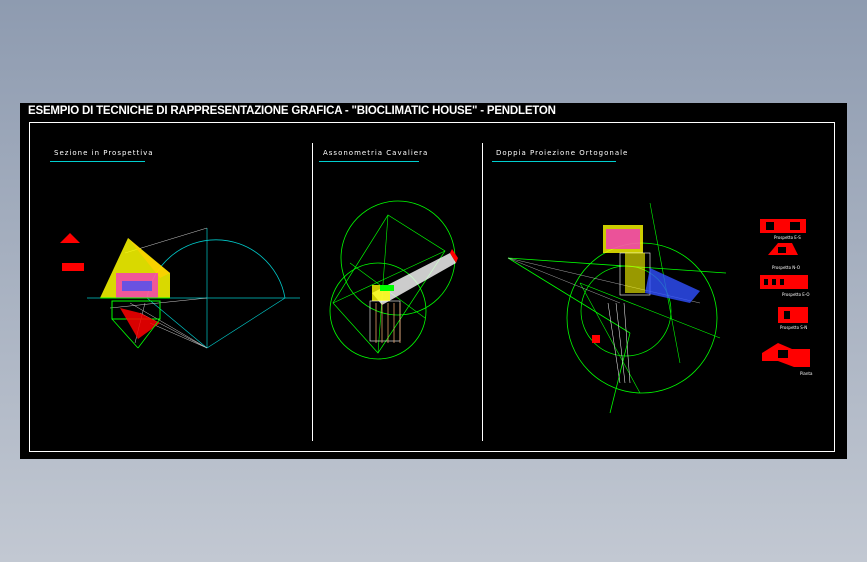  What do you see at coordinates (793, 315) in the screenshot?
I see `thumbnail-sn` at bounding box center [793, 315].